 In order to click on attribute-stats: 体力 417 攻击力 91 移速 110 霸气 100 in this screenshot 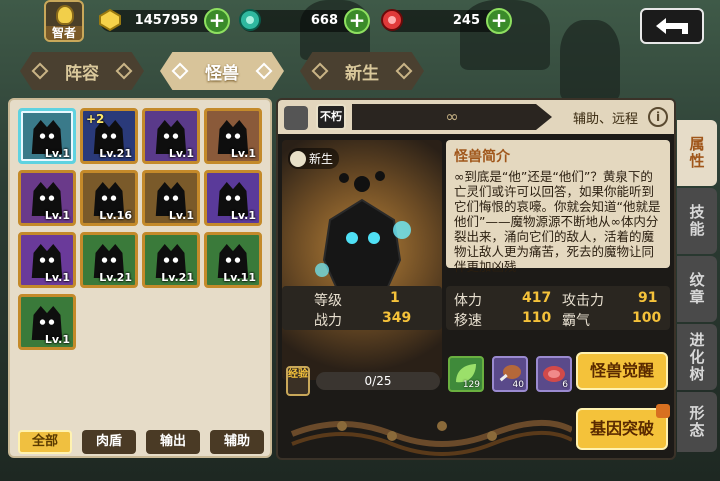, I will do `click(558, 308)`.